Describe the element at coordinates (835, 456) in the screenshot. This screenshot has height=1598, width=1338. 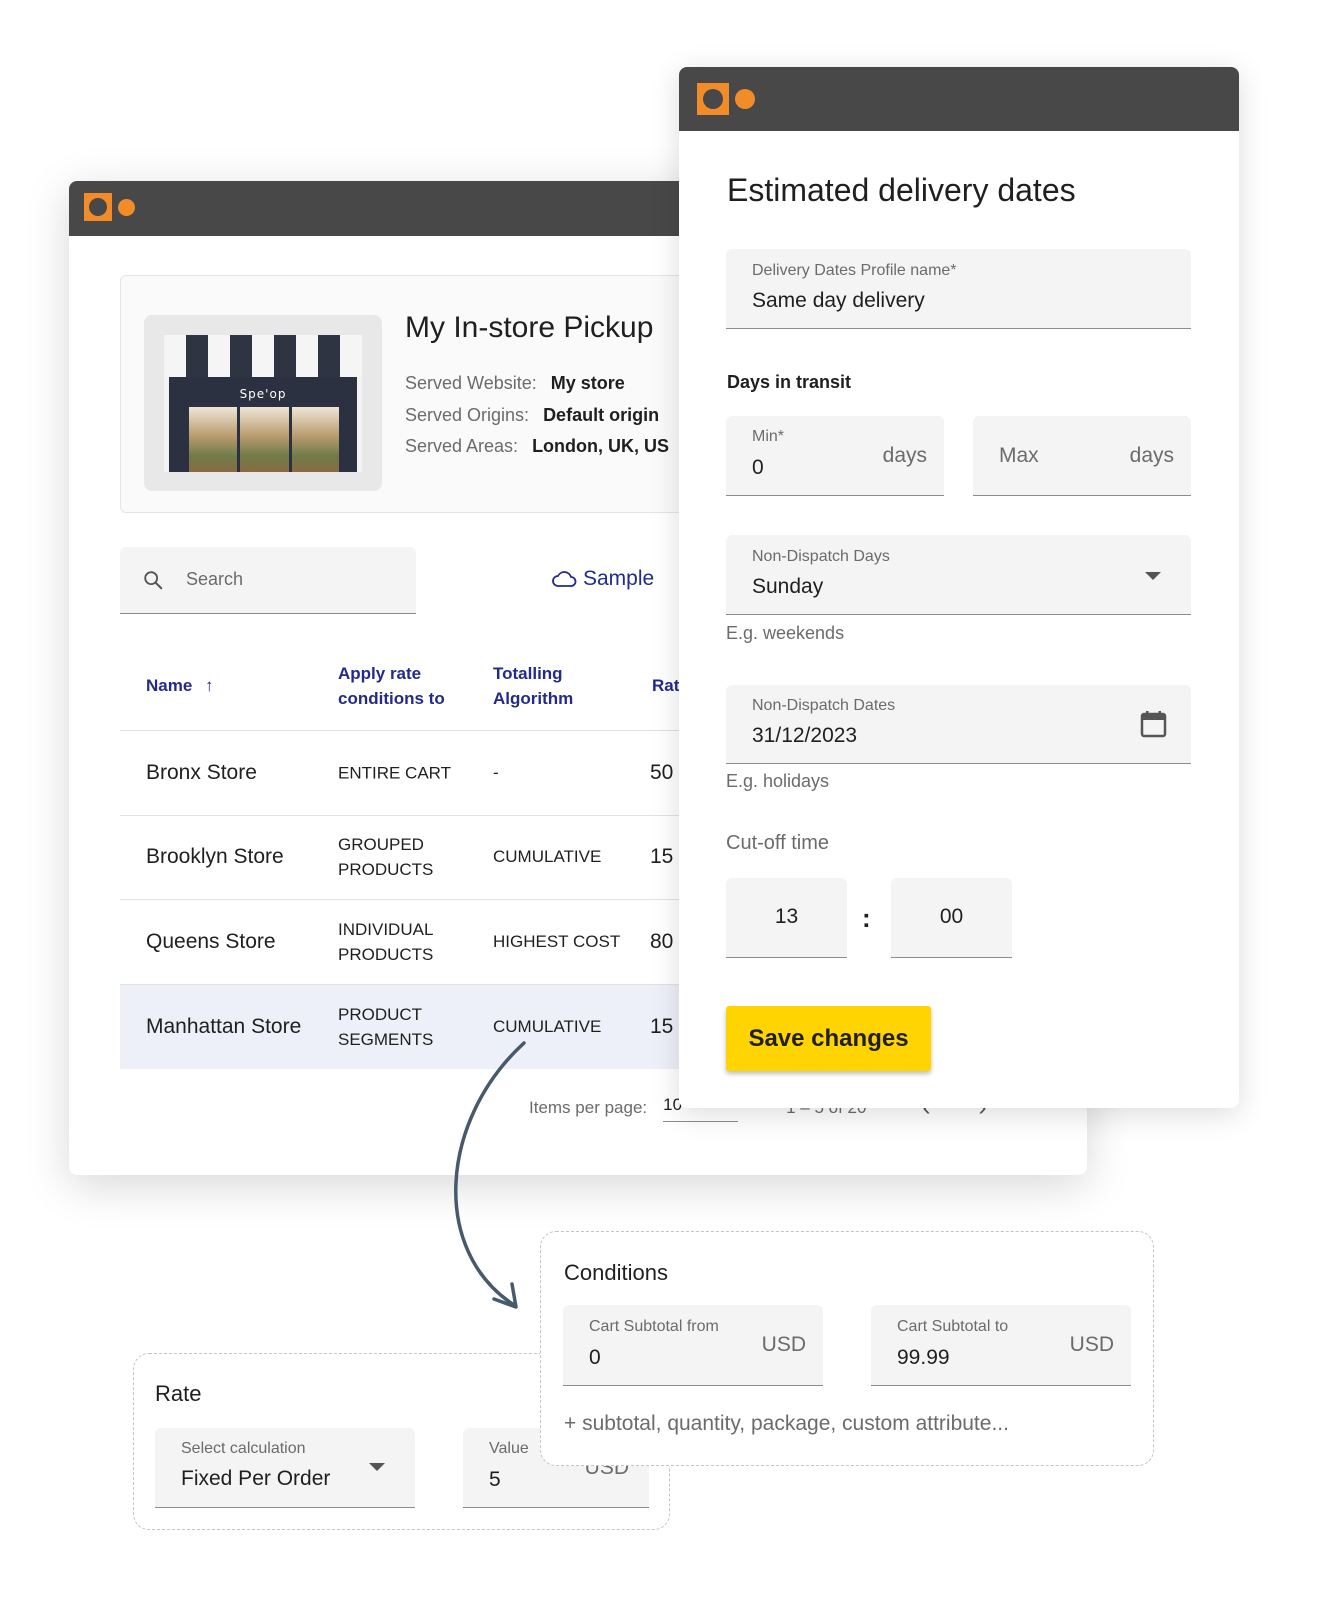
I see `min-days-field: Min* 0 days` at that location.